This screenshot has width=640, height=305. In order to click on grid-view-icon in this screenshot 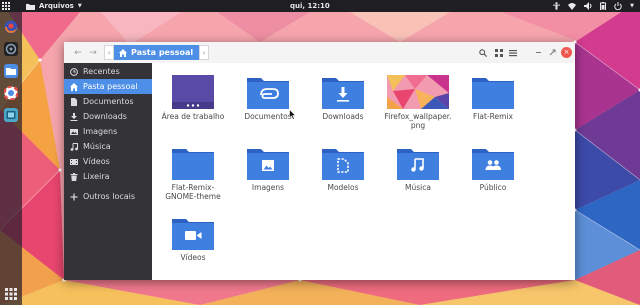, I will do `click(498, 52)`.